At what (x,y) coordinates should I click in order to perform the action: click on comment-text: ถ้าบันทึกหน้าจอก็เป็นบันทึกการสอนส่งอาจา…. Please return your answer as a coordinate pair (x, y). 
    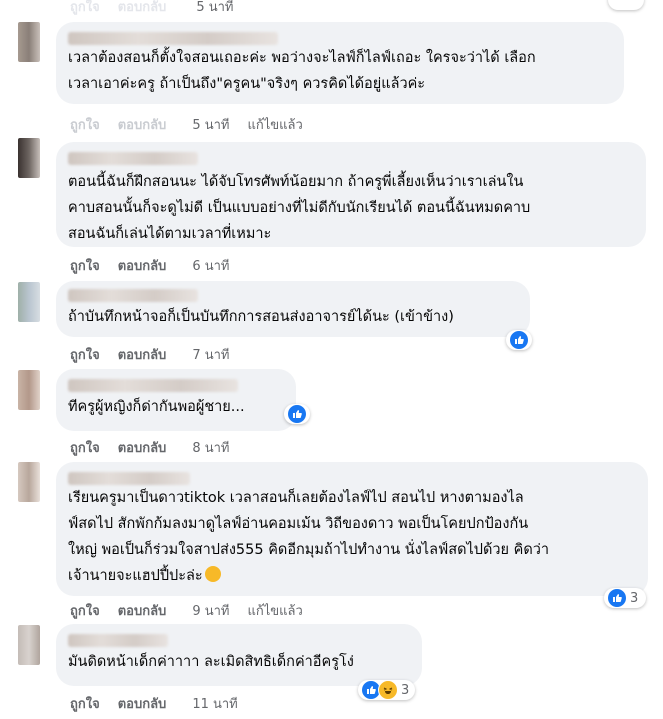
    Looking at the image, I should click on (261, 317).